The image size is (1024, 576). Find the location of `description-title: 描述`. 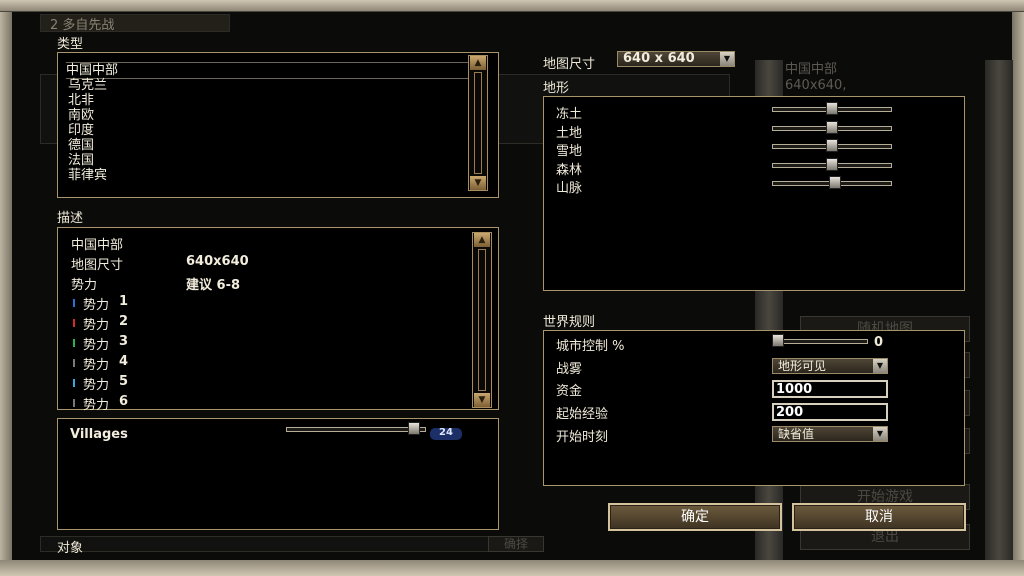

description-title: 描述 is located at coordinates (70, 218).